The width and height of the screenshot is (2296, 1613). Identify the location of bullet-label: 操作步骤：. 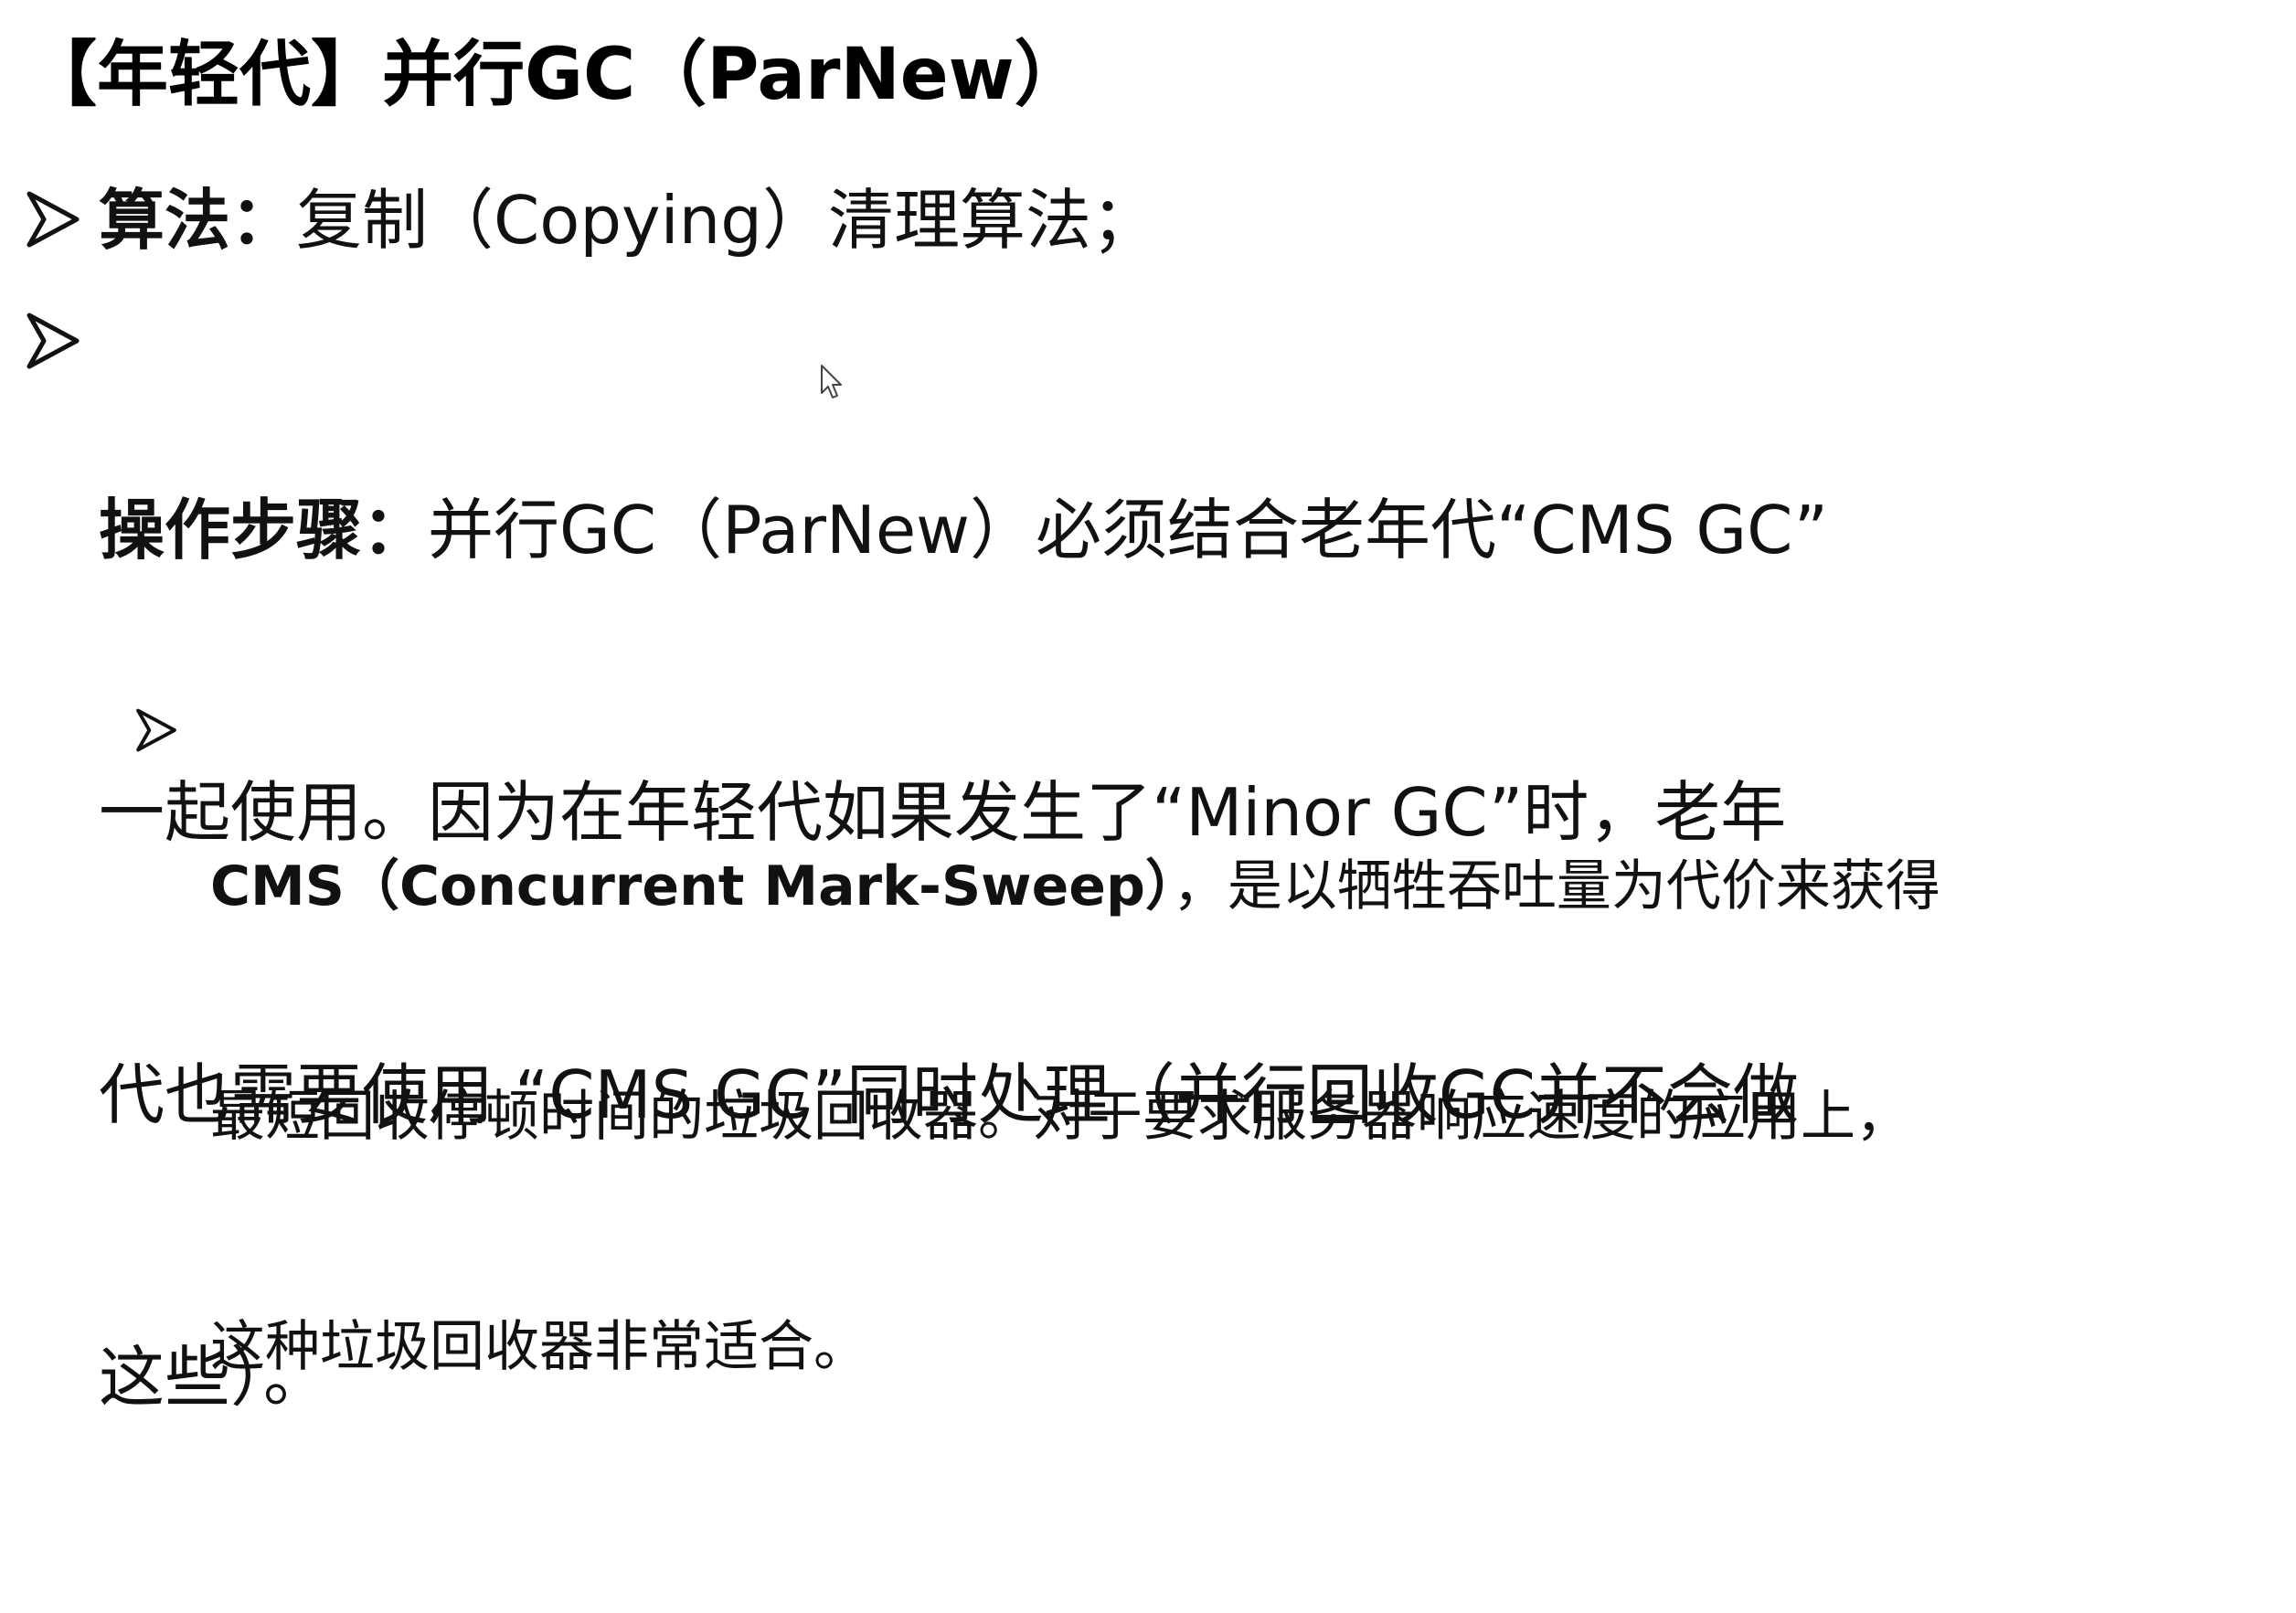
(264, 530).